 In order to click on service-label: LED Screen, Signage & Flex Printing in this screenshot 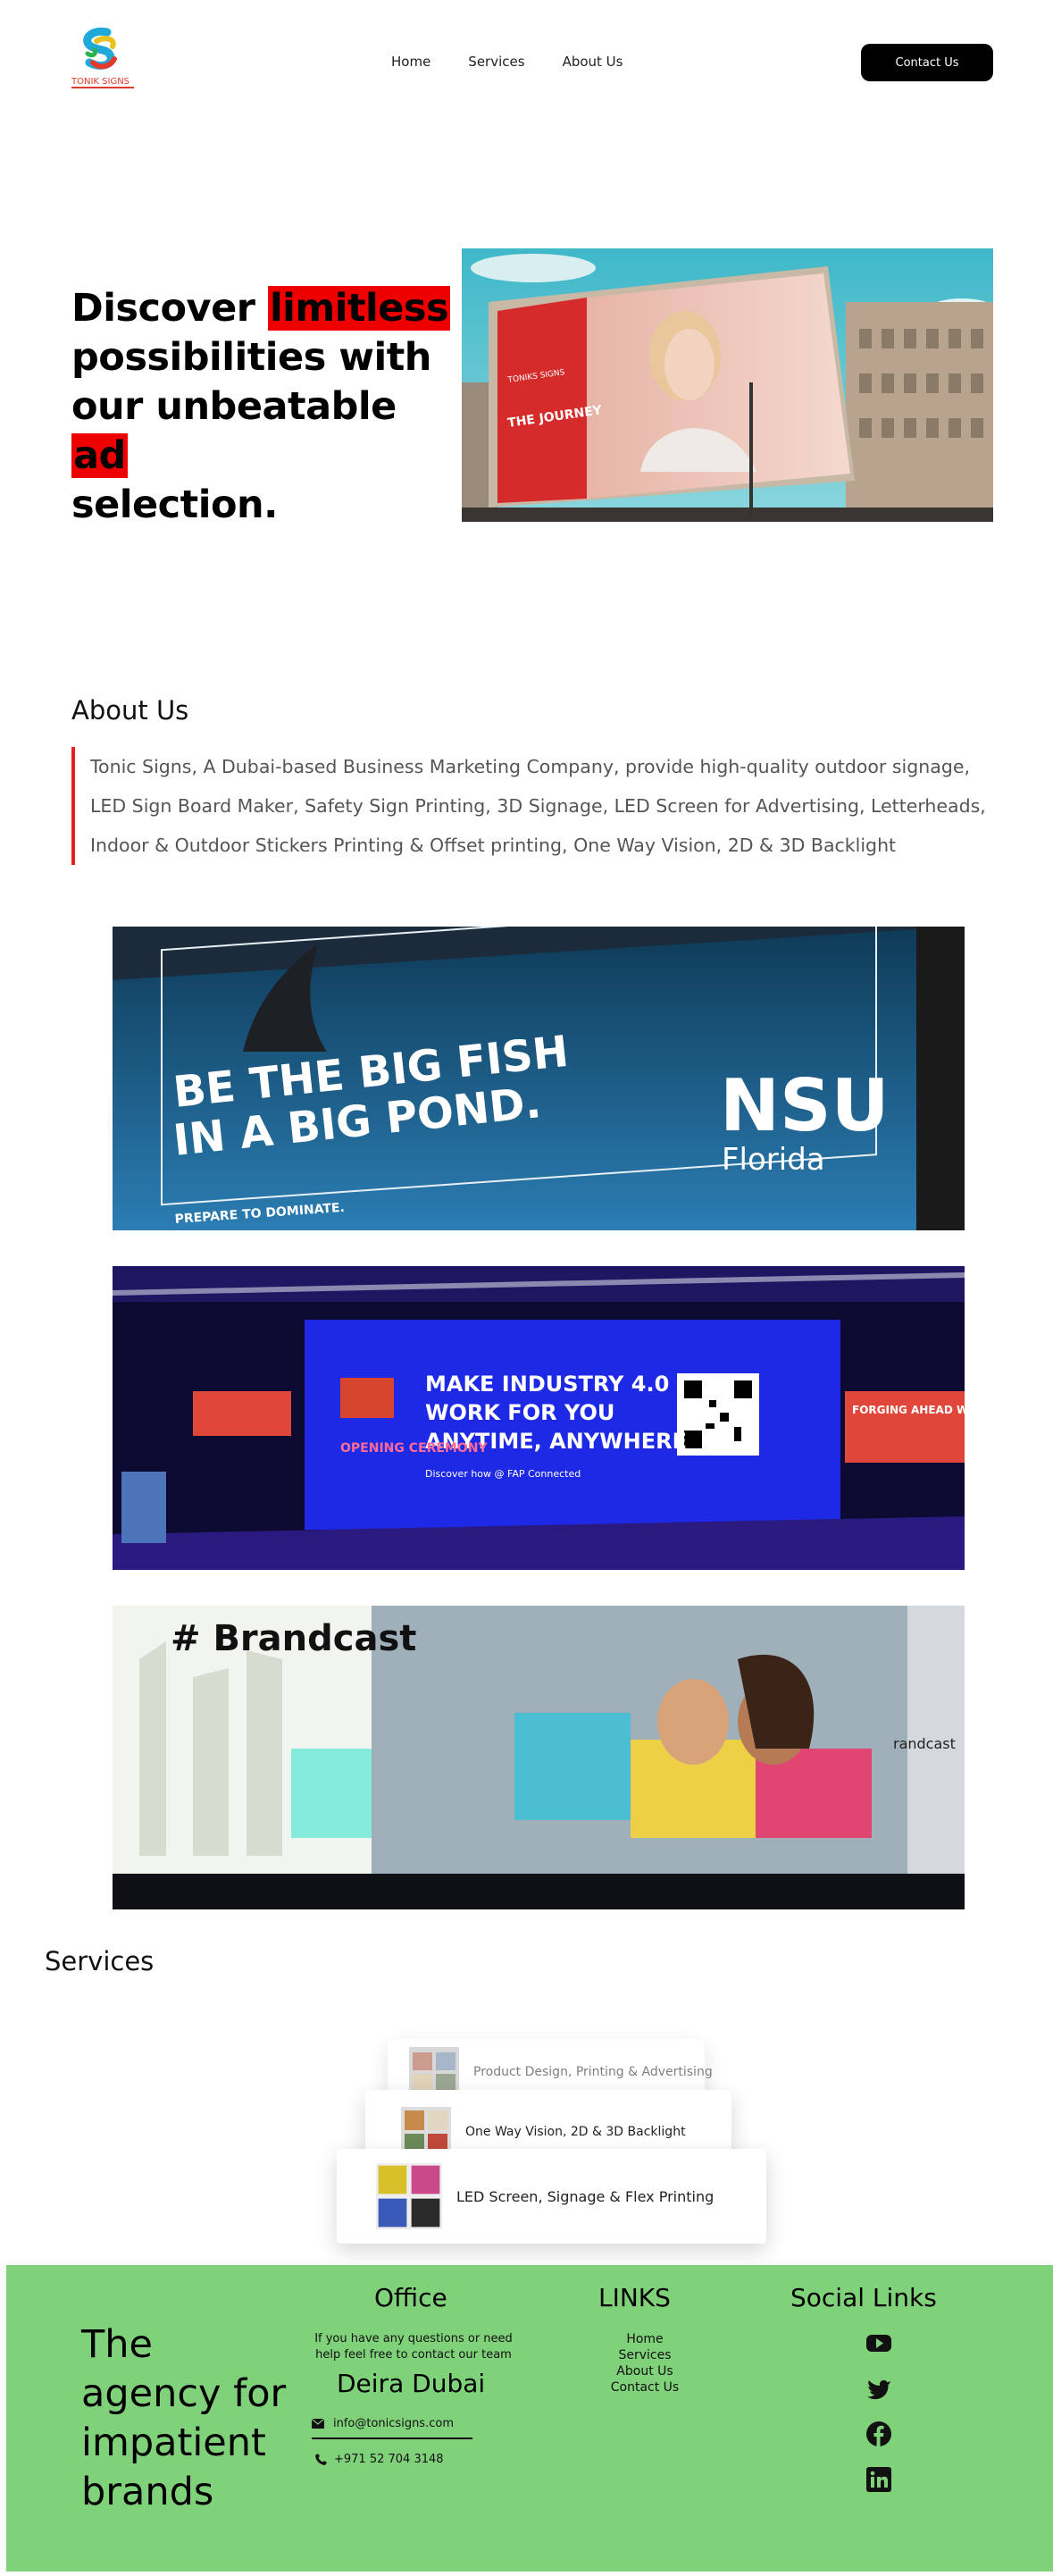, I will do `click(586, 2196)`.